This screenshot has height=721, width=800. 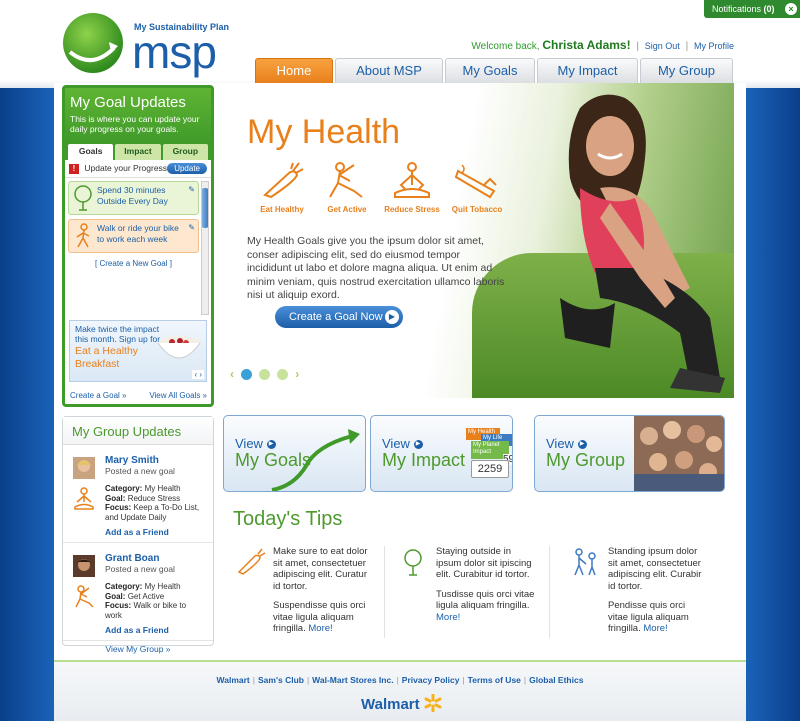 What do you see at coordinates (737, 9) in the screenshot?
I see `notifications-label: Notifications` at bounding box center [737, 9].